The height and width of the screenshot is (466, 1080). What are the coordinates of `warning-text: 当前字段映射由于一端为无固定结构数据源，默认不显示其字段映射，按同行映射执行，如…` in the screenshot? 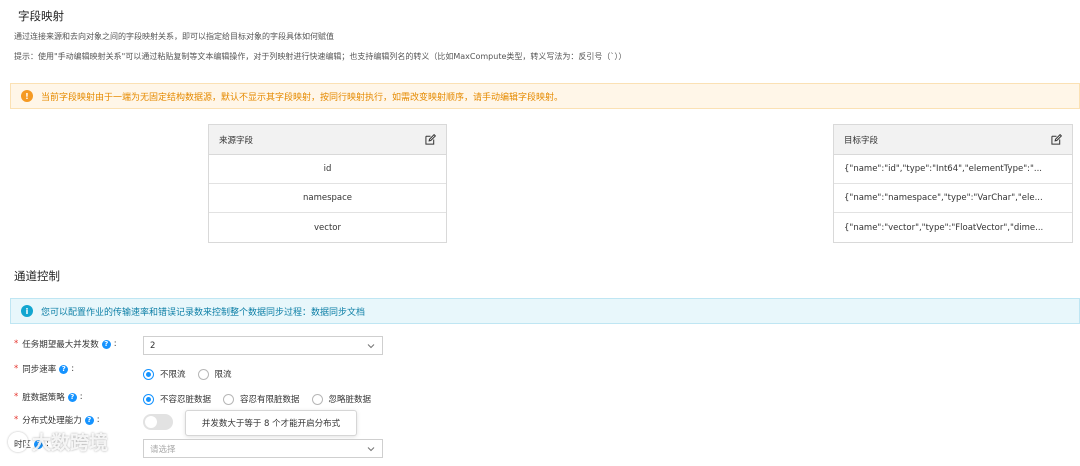 It's located at (302, 97).